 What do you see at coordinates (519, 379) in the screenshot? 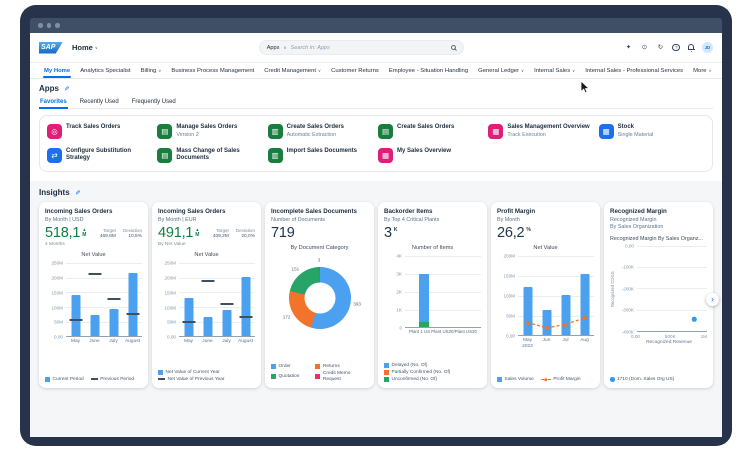
I see `legend-label: Sales Volume` at bounding box center [519, 379].